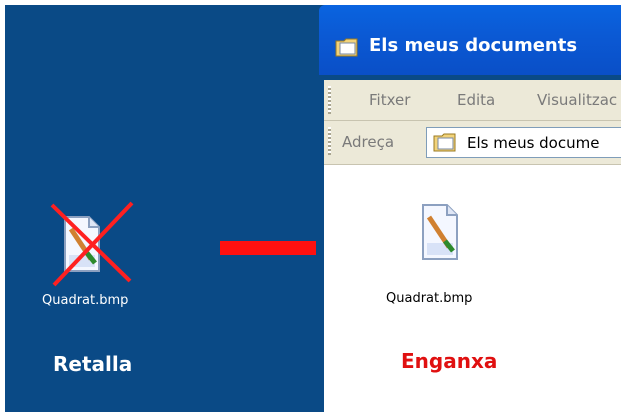 The width and height of the screenshot is (626, 417). What do you see at coordinates (449, 361) in the screenshot?
I see `paste-caption: Enganxa` at bounding box center [449, 361].